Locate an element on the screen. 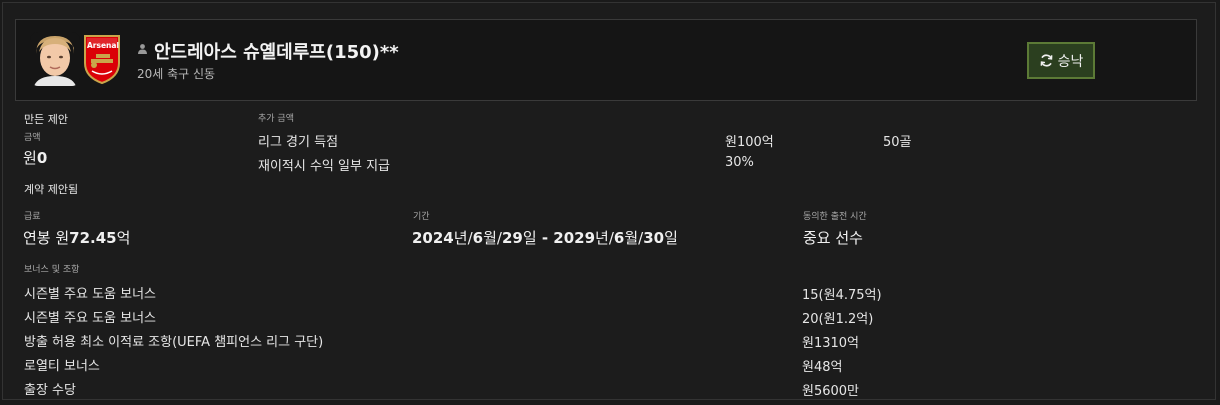  upfront-title: 만든 제안 is located at coordinates (46, 119).